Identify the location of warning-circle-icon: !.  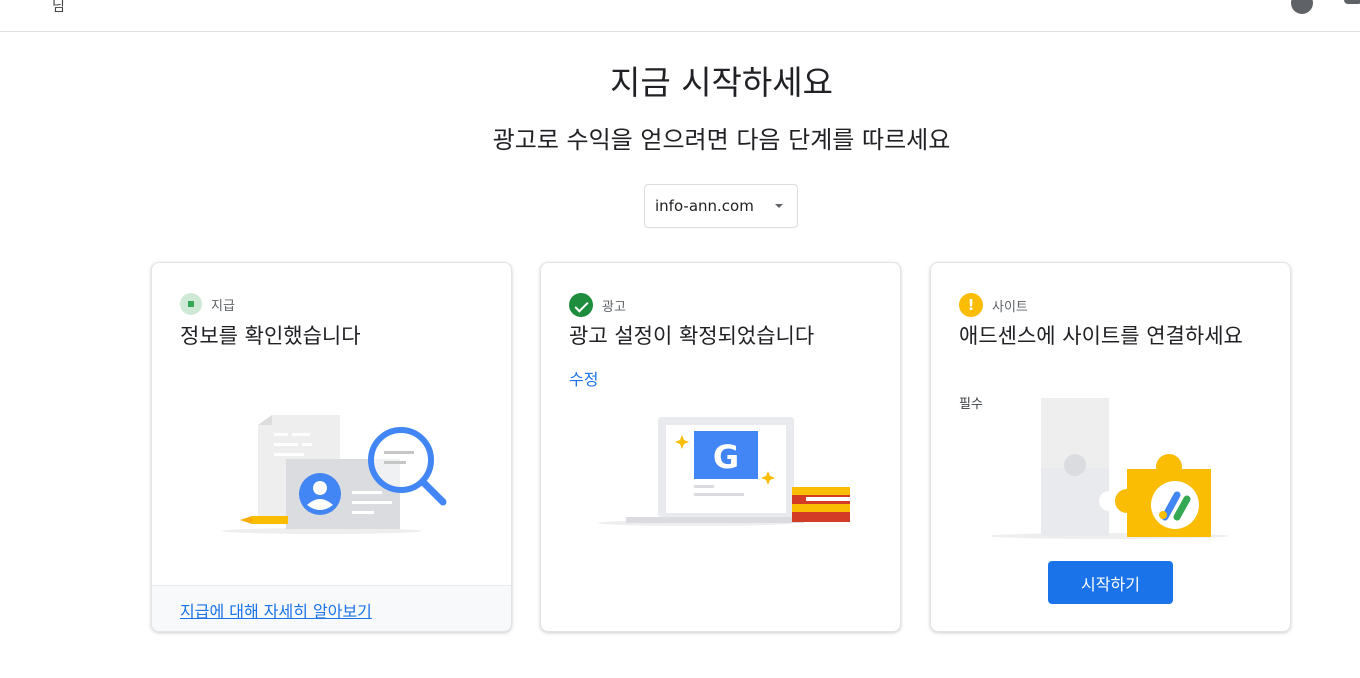
(971, 305).